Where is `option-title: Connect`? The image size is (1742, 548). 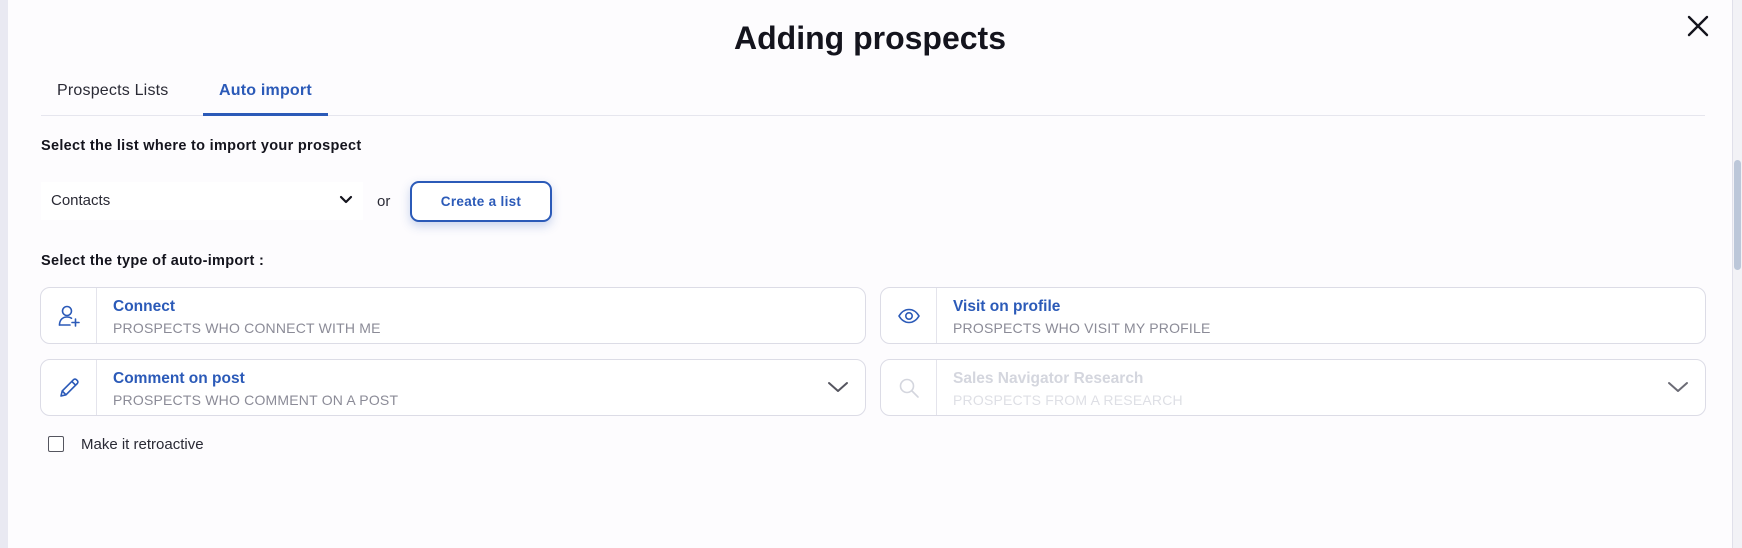
option-title: Connect is located at coordinates (144, 306).